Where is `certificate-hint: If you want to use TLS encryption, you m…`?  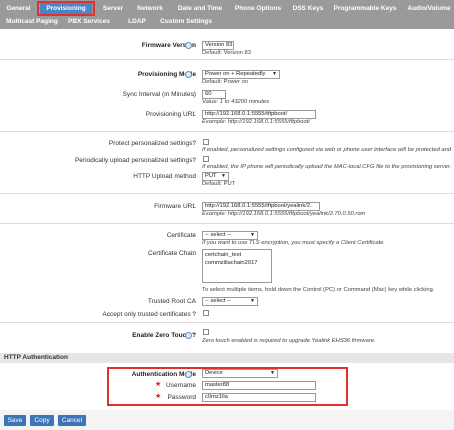 certificate-hint: If you want to use TLS encryption, you m… is located at coordinates (294, 243).